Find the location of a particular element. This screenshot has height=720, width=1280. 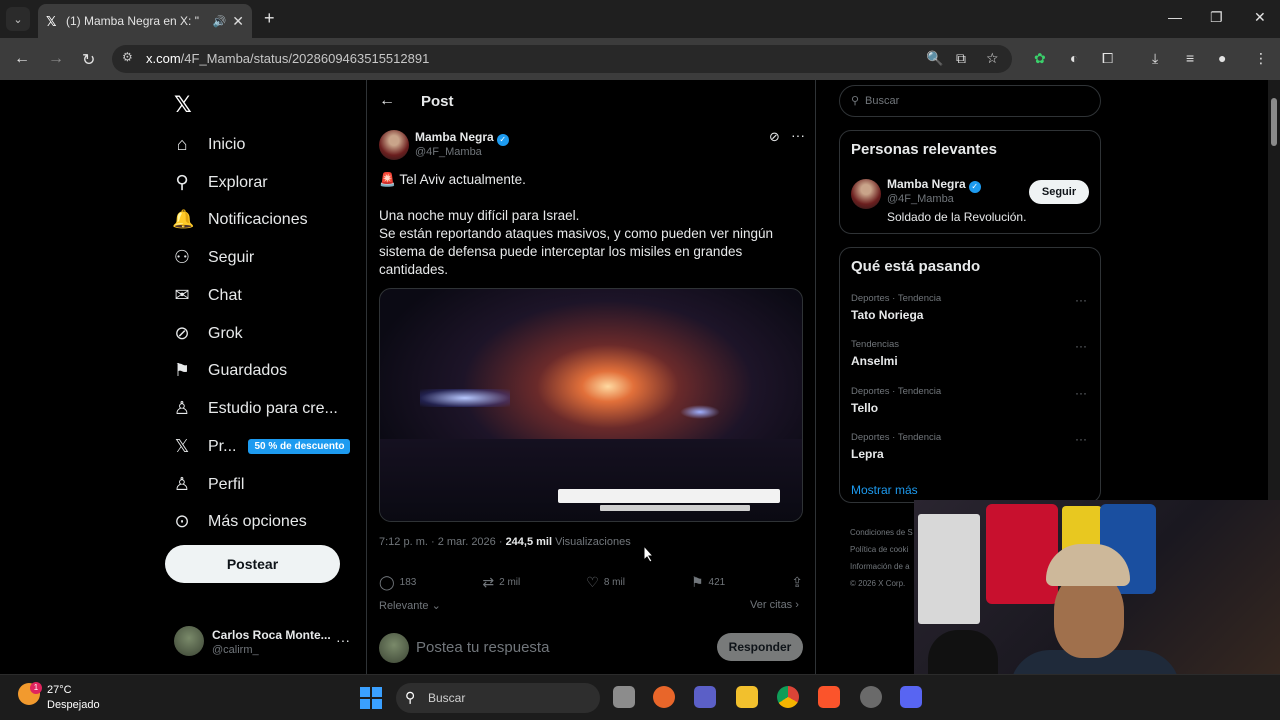

bookmark-button: ⚑ 421 is located at coordinates (708, 582).